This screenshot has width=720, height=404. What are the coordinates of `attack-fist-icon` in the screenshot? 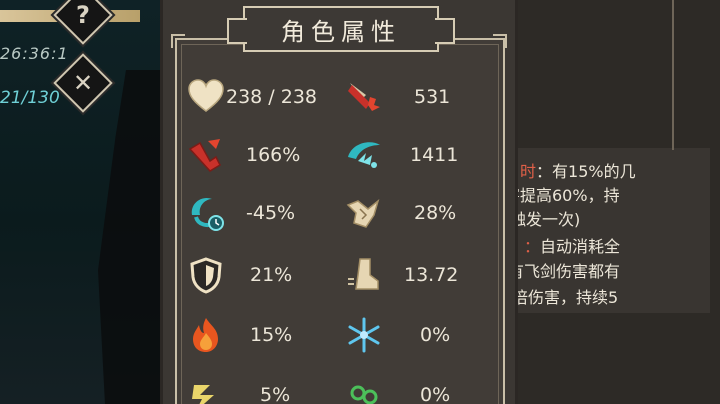 It's located at (364, 97).